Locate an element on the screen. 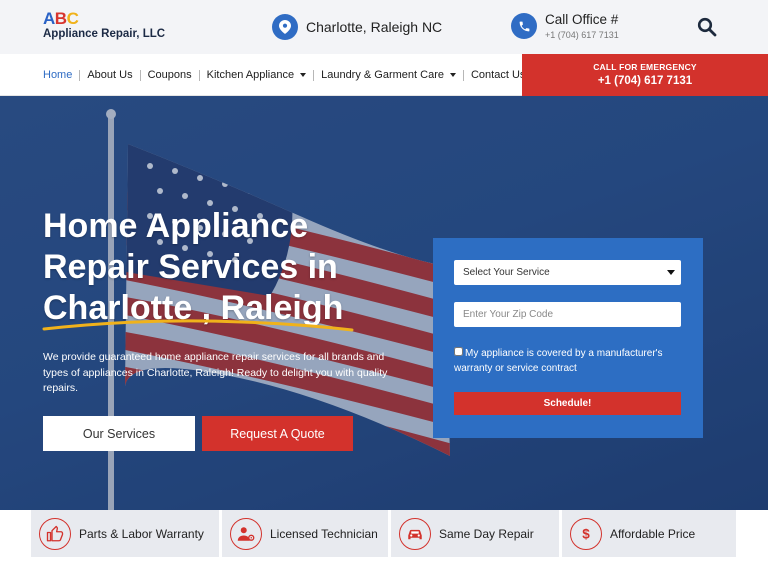  feature-licensed-technician: Licensed Technician is located at coordinates (305, 533).